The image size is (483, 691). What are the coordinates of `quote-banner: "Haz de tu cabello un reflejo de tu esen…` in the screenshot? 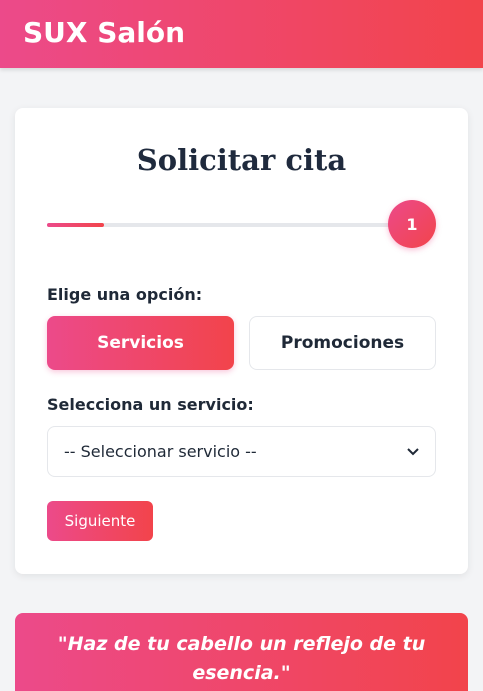 It's located at (241, 652).